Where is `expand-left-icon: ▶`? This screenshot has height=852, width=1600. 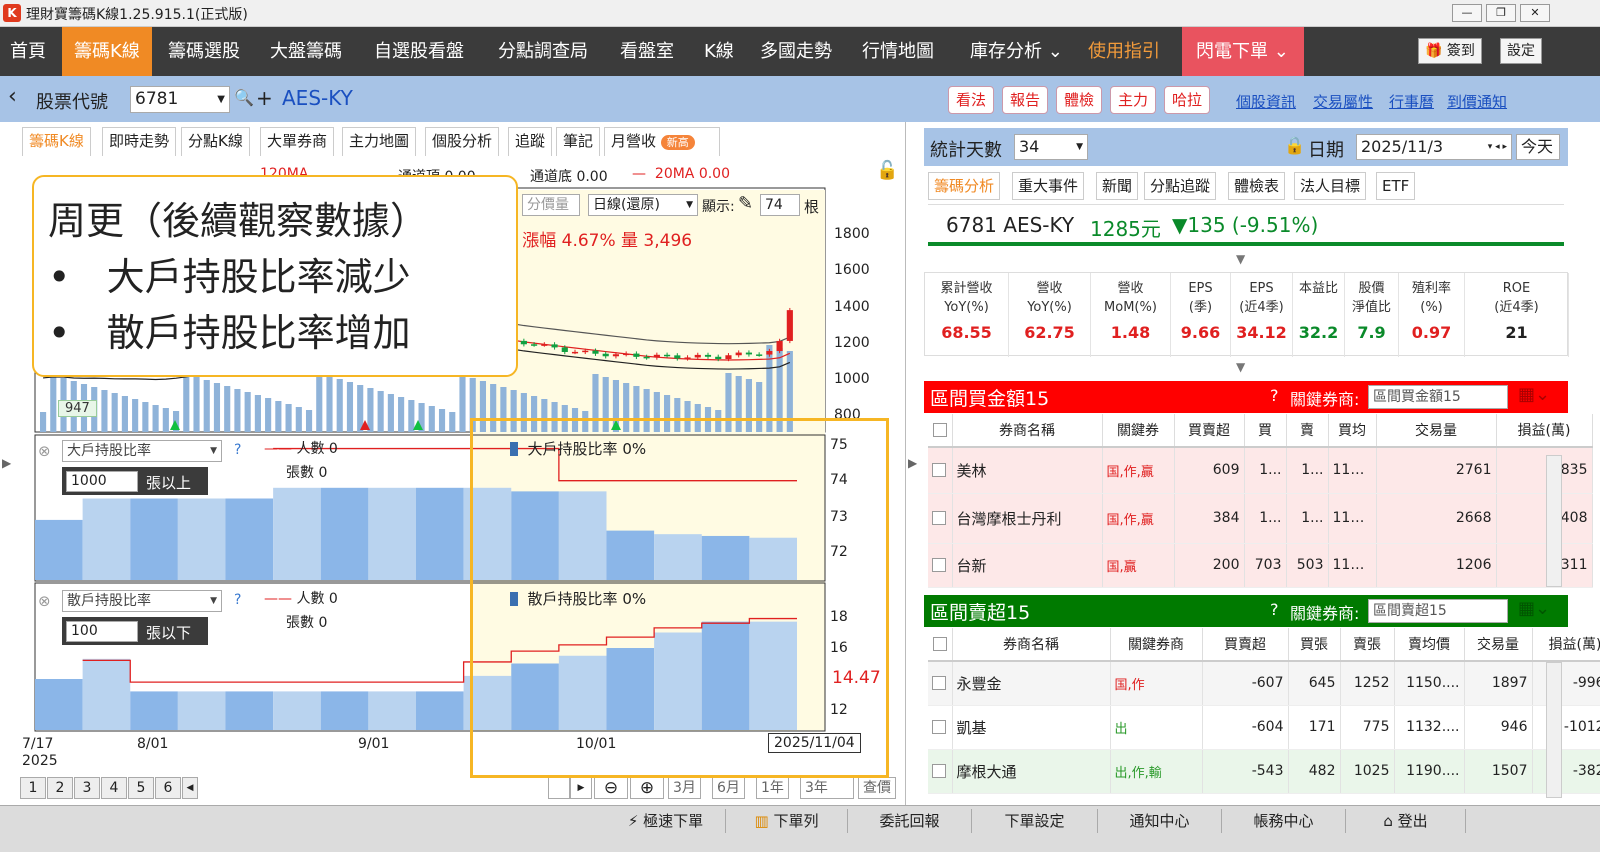
expand-left-icon: ▶ is located at coordinates (6, 463).